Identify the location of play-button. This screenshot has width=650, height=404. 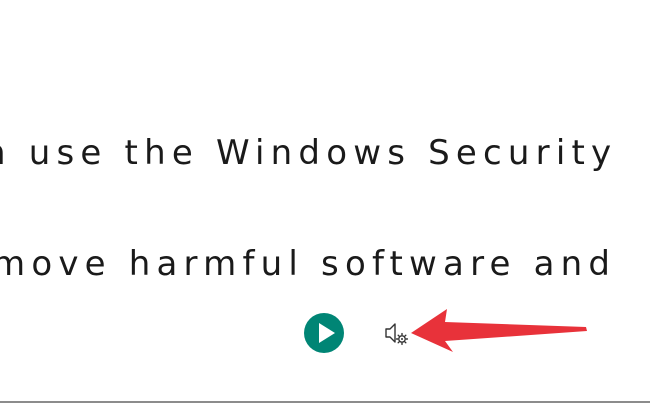
(324, 333).